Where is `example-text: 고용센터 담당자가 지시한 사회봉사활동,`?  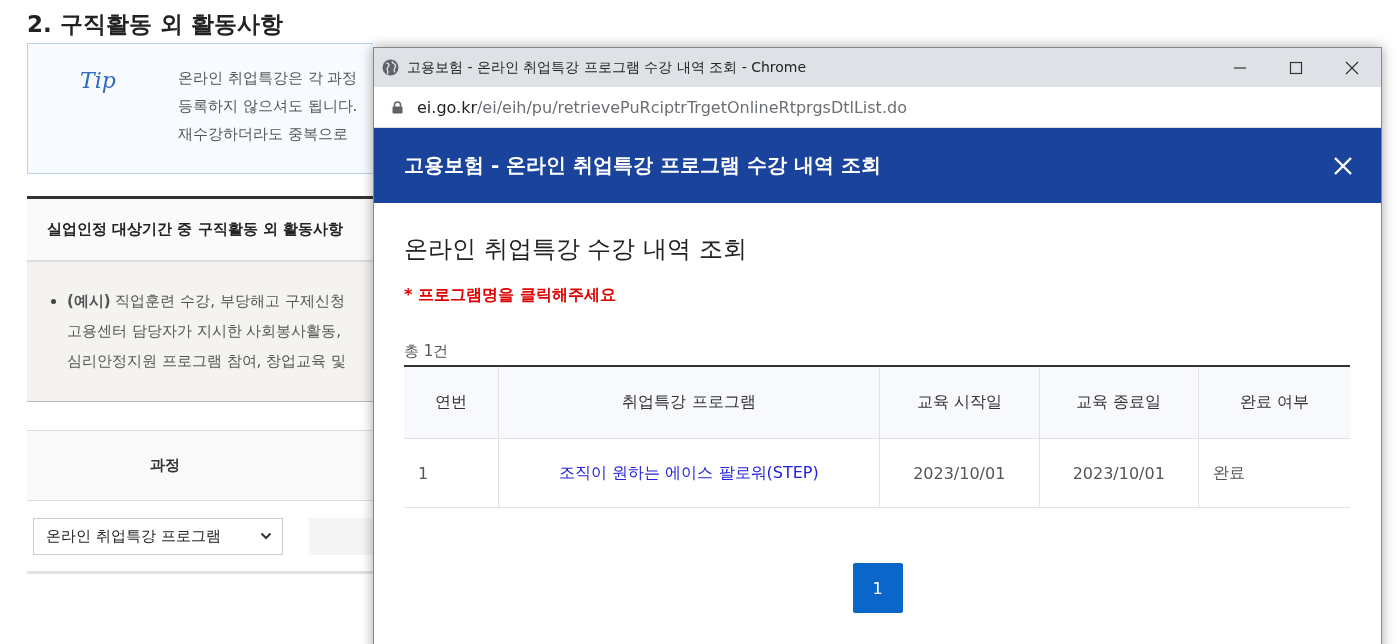 example-text: 고용센터 담당자가 지시한 사회봉사활동, is located at coordinates (204, 331).